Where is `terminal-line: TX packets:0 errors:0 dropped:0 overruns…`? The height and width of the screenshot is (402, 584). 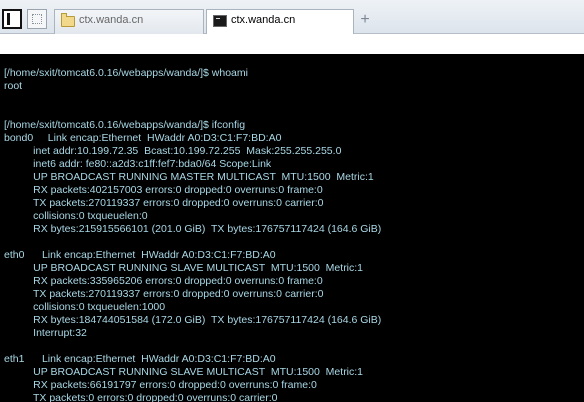
terminal-line: TX packets:0 errors:0 dropped:0 overruns… is located at coordinates (141, 397).